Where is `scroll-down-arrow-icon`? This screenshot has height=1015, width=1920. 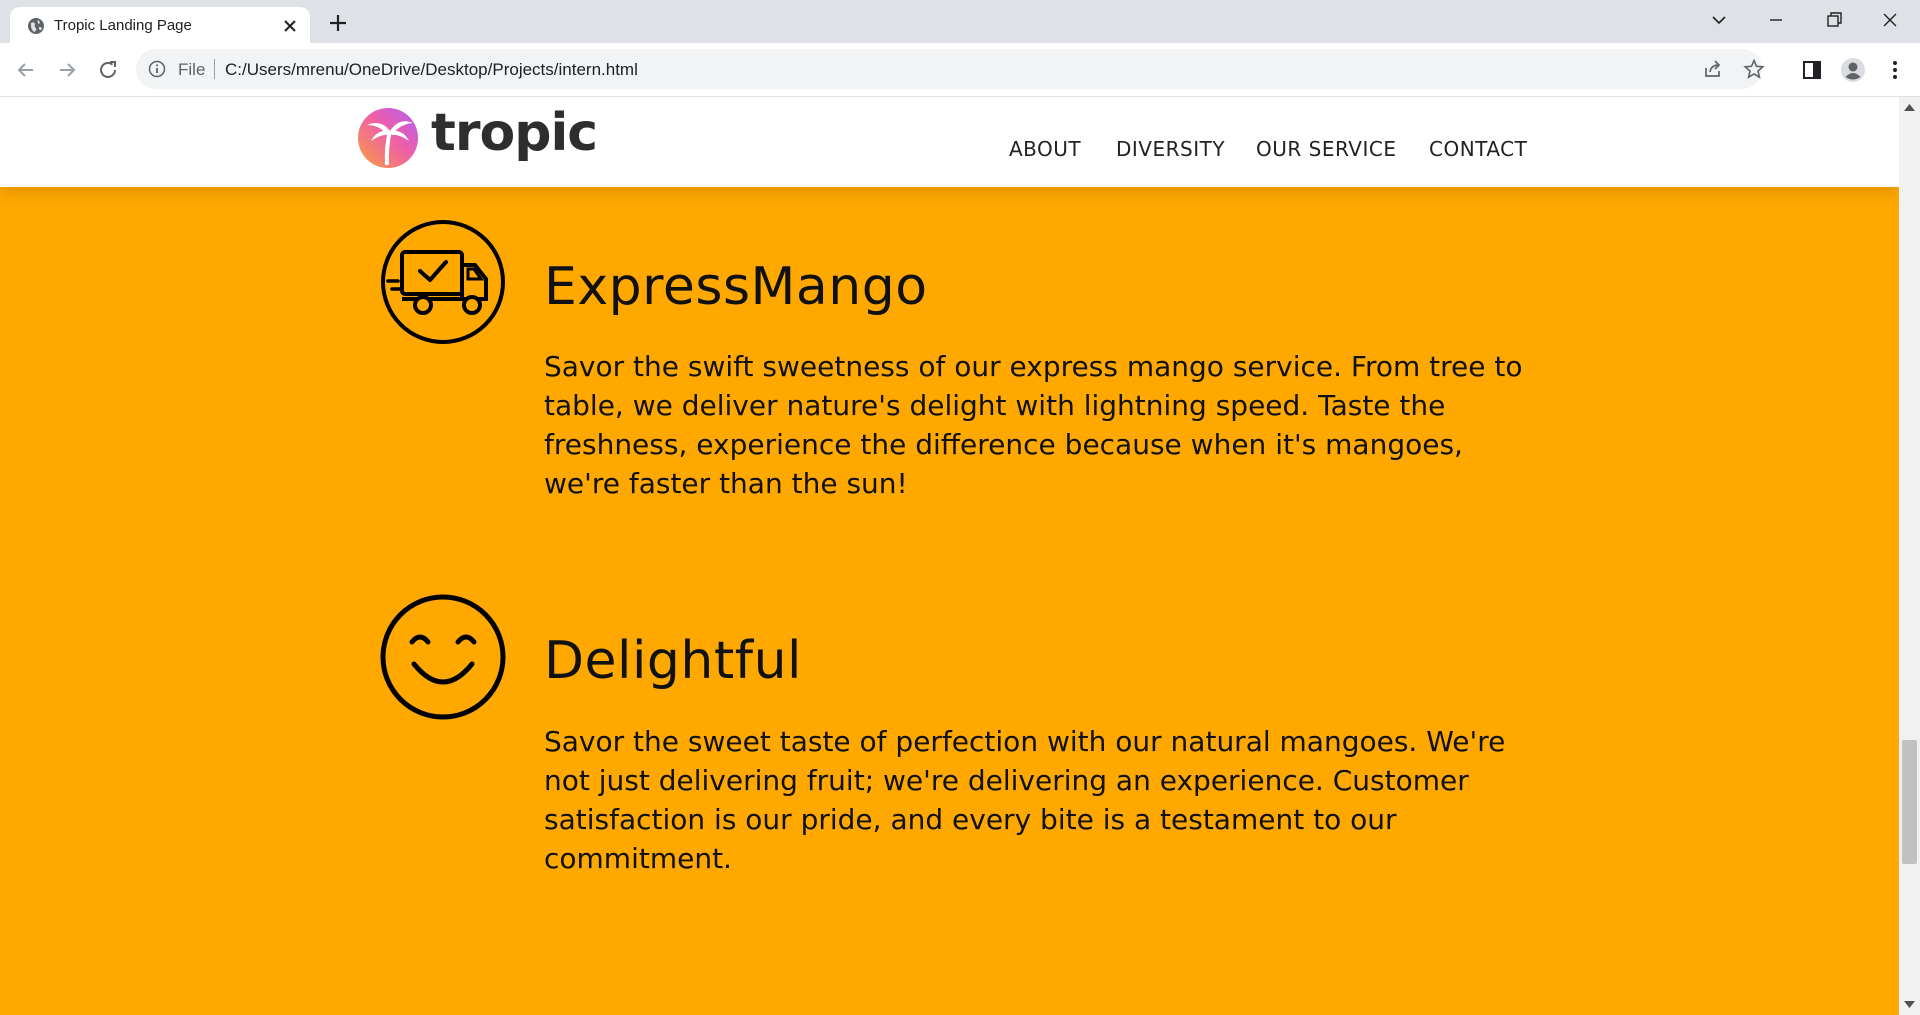
scroll-down-arrow-icon is located at coordinates (1909, 1005).